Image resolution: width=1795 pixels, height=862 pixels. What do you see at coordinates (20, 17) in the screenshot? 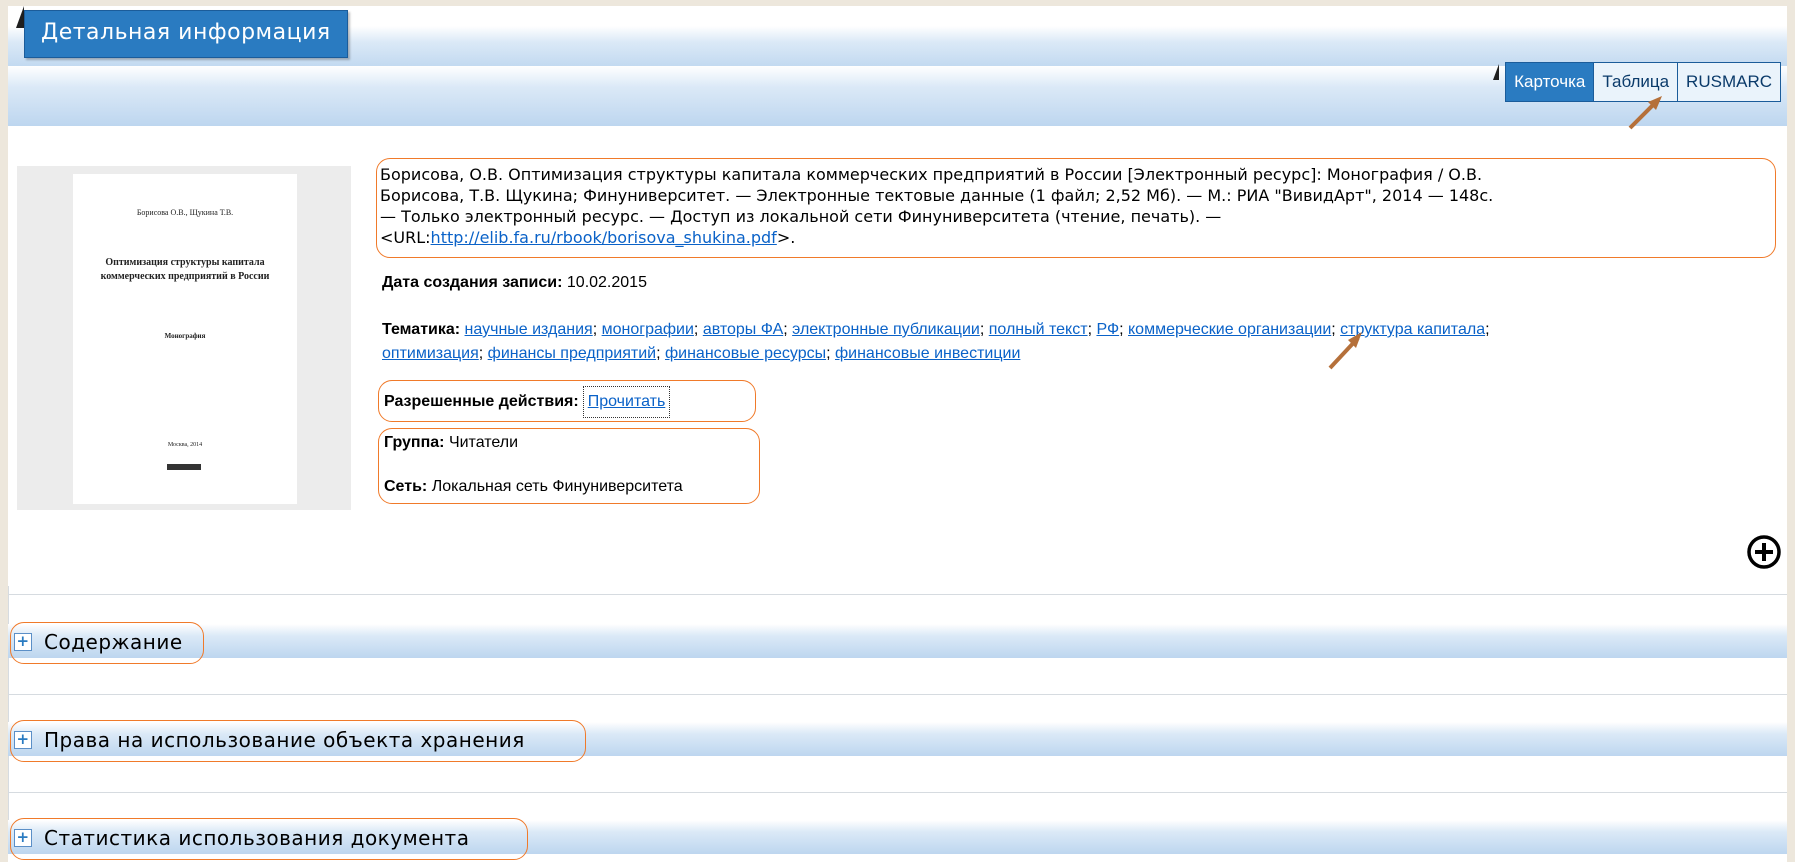
I see `header-notch` at bounding box center [20, 17].